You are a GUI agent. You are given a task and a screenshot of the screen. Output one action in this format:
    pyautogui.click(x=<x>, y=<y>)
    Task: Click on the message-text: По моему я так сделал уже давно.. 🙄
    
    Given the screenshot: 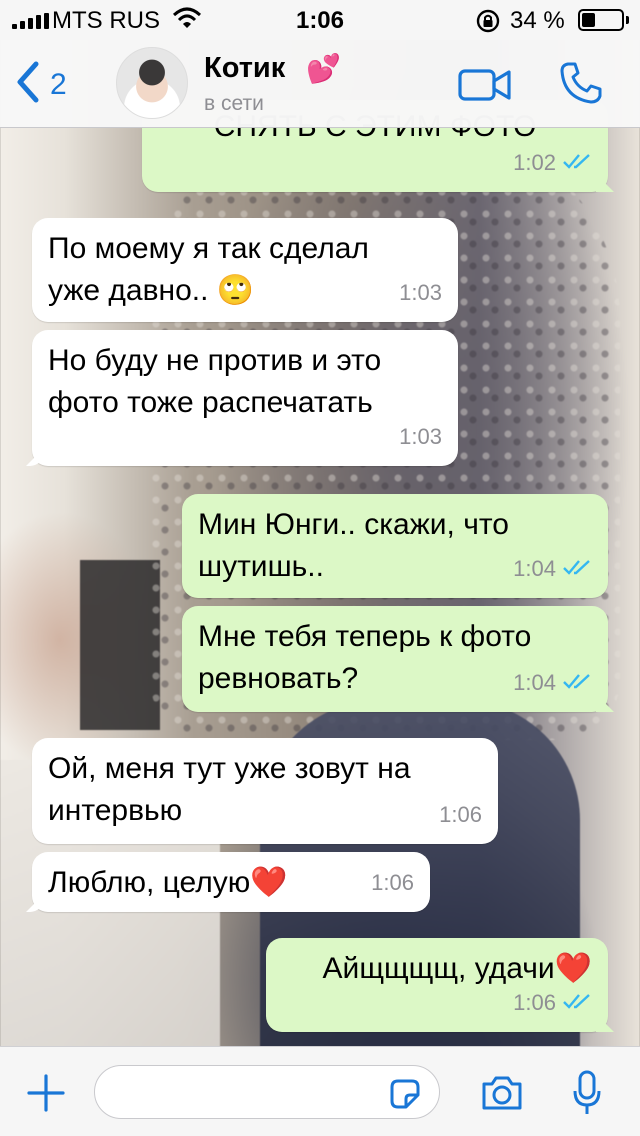 What is the action you would take?
    pyautogui.click(x=208, y=269)
    